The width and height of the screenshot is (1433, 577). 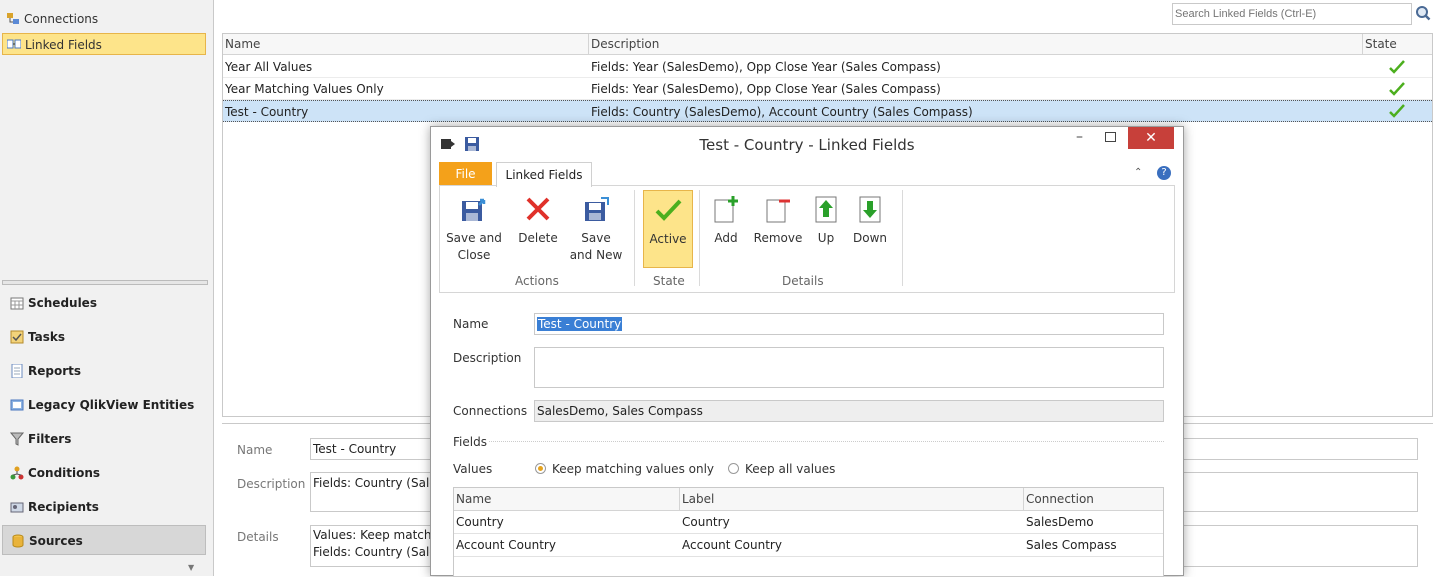 What do you see at coordinates (1079, 137) in the screenshot?
I see `minimize-button: –` at bounding box center [1079, 137].